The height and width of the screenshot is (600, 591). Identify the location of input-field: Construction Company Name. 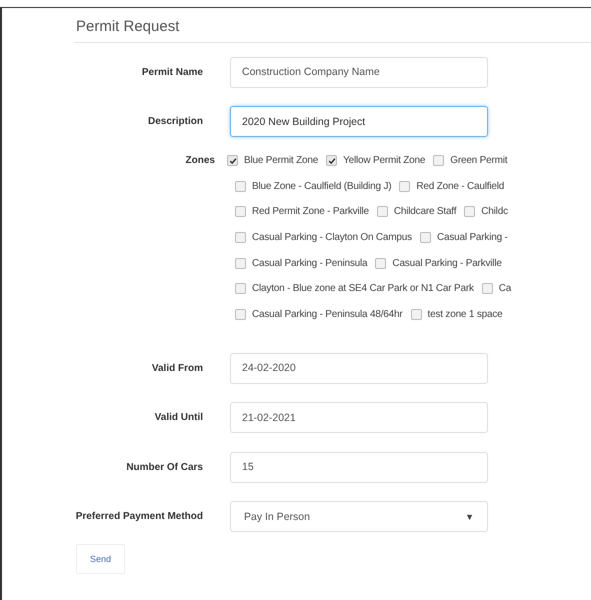
(359, 72).